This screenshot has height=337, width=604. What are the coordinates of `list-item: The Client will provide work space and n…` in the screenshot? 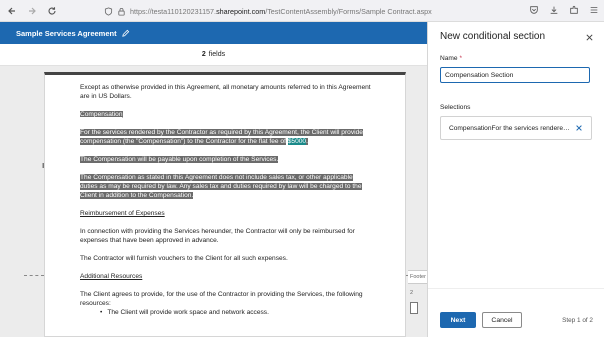 It's located at (235, 312).